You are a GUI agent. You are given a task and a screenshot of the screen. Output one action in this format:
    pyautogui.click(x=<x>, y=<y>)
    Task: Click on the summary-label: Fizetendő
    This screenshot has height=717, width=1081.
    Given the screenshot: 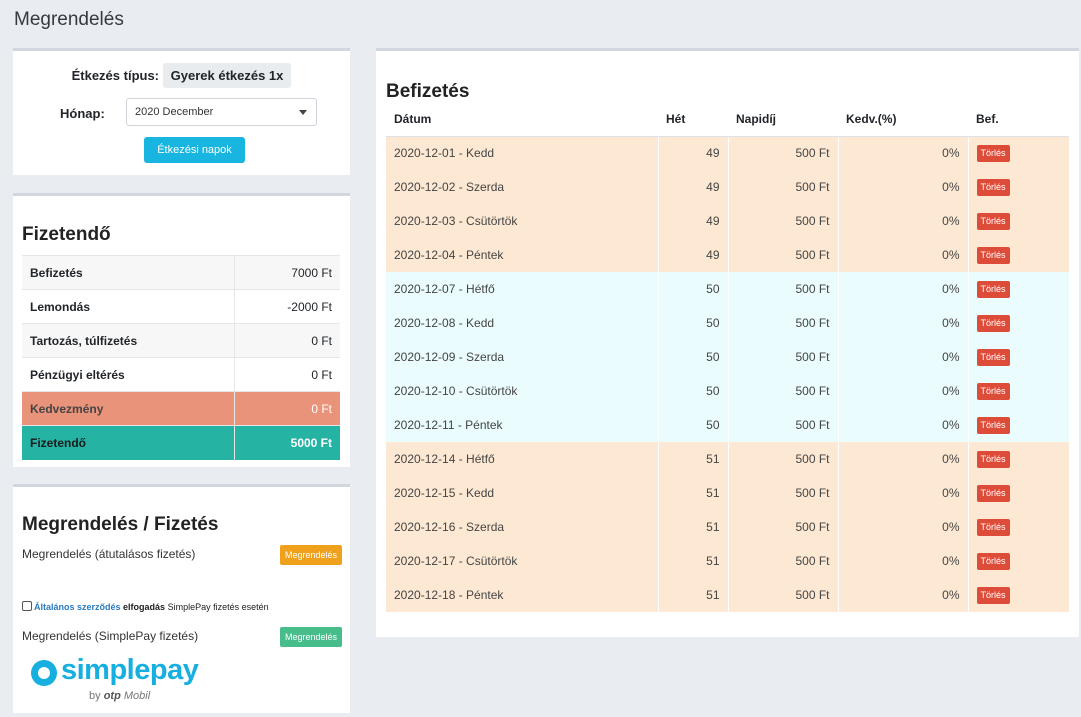 What is the action you would take?
    pyautogui.click(x=128, y=442)
    